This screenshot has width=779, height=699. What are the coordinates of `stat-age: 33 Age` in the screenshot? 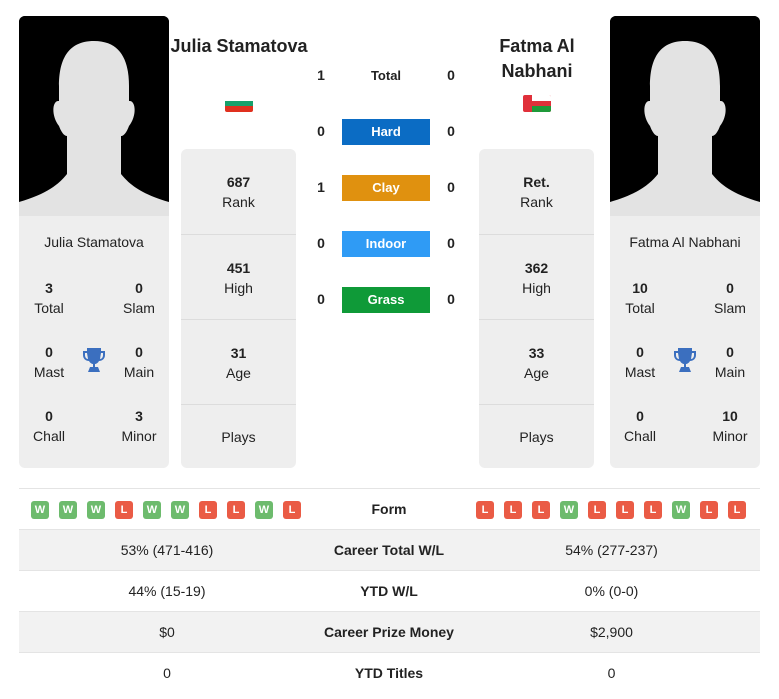 It's located at (536, 361).